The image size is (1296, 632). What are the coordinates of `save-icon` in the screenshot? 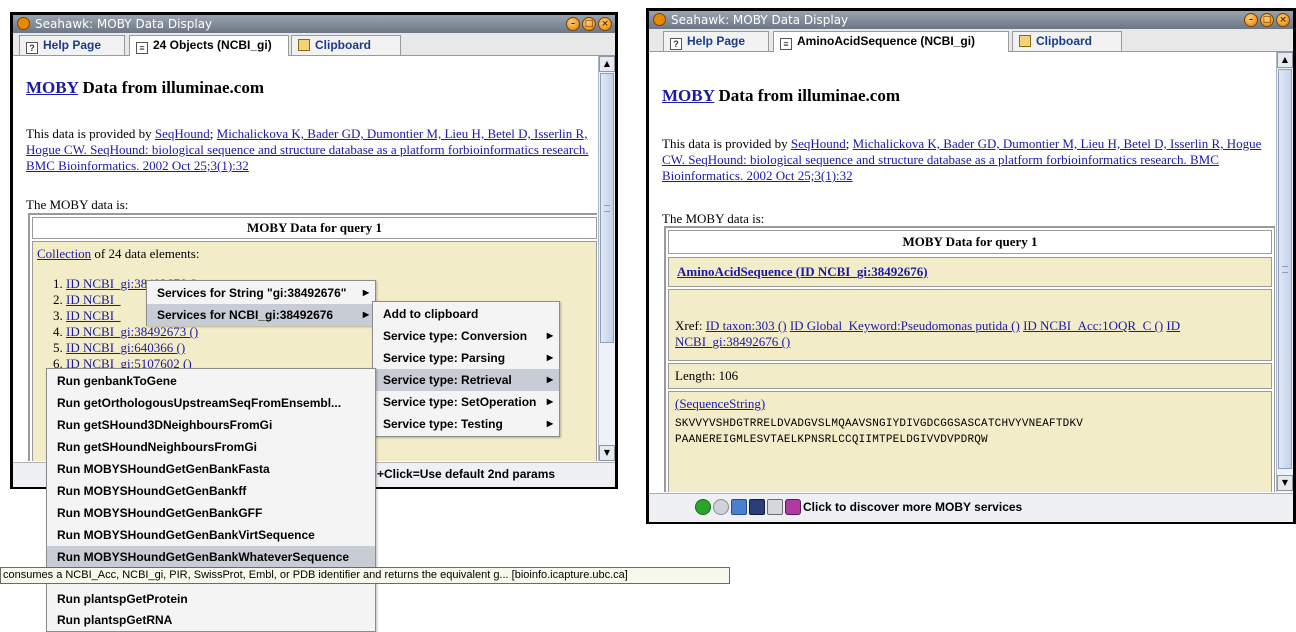 It's located at (757, 507).